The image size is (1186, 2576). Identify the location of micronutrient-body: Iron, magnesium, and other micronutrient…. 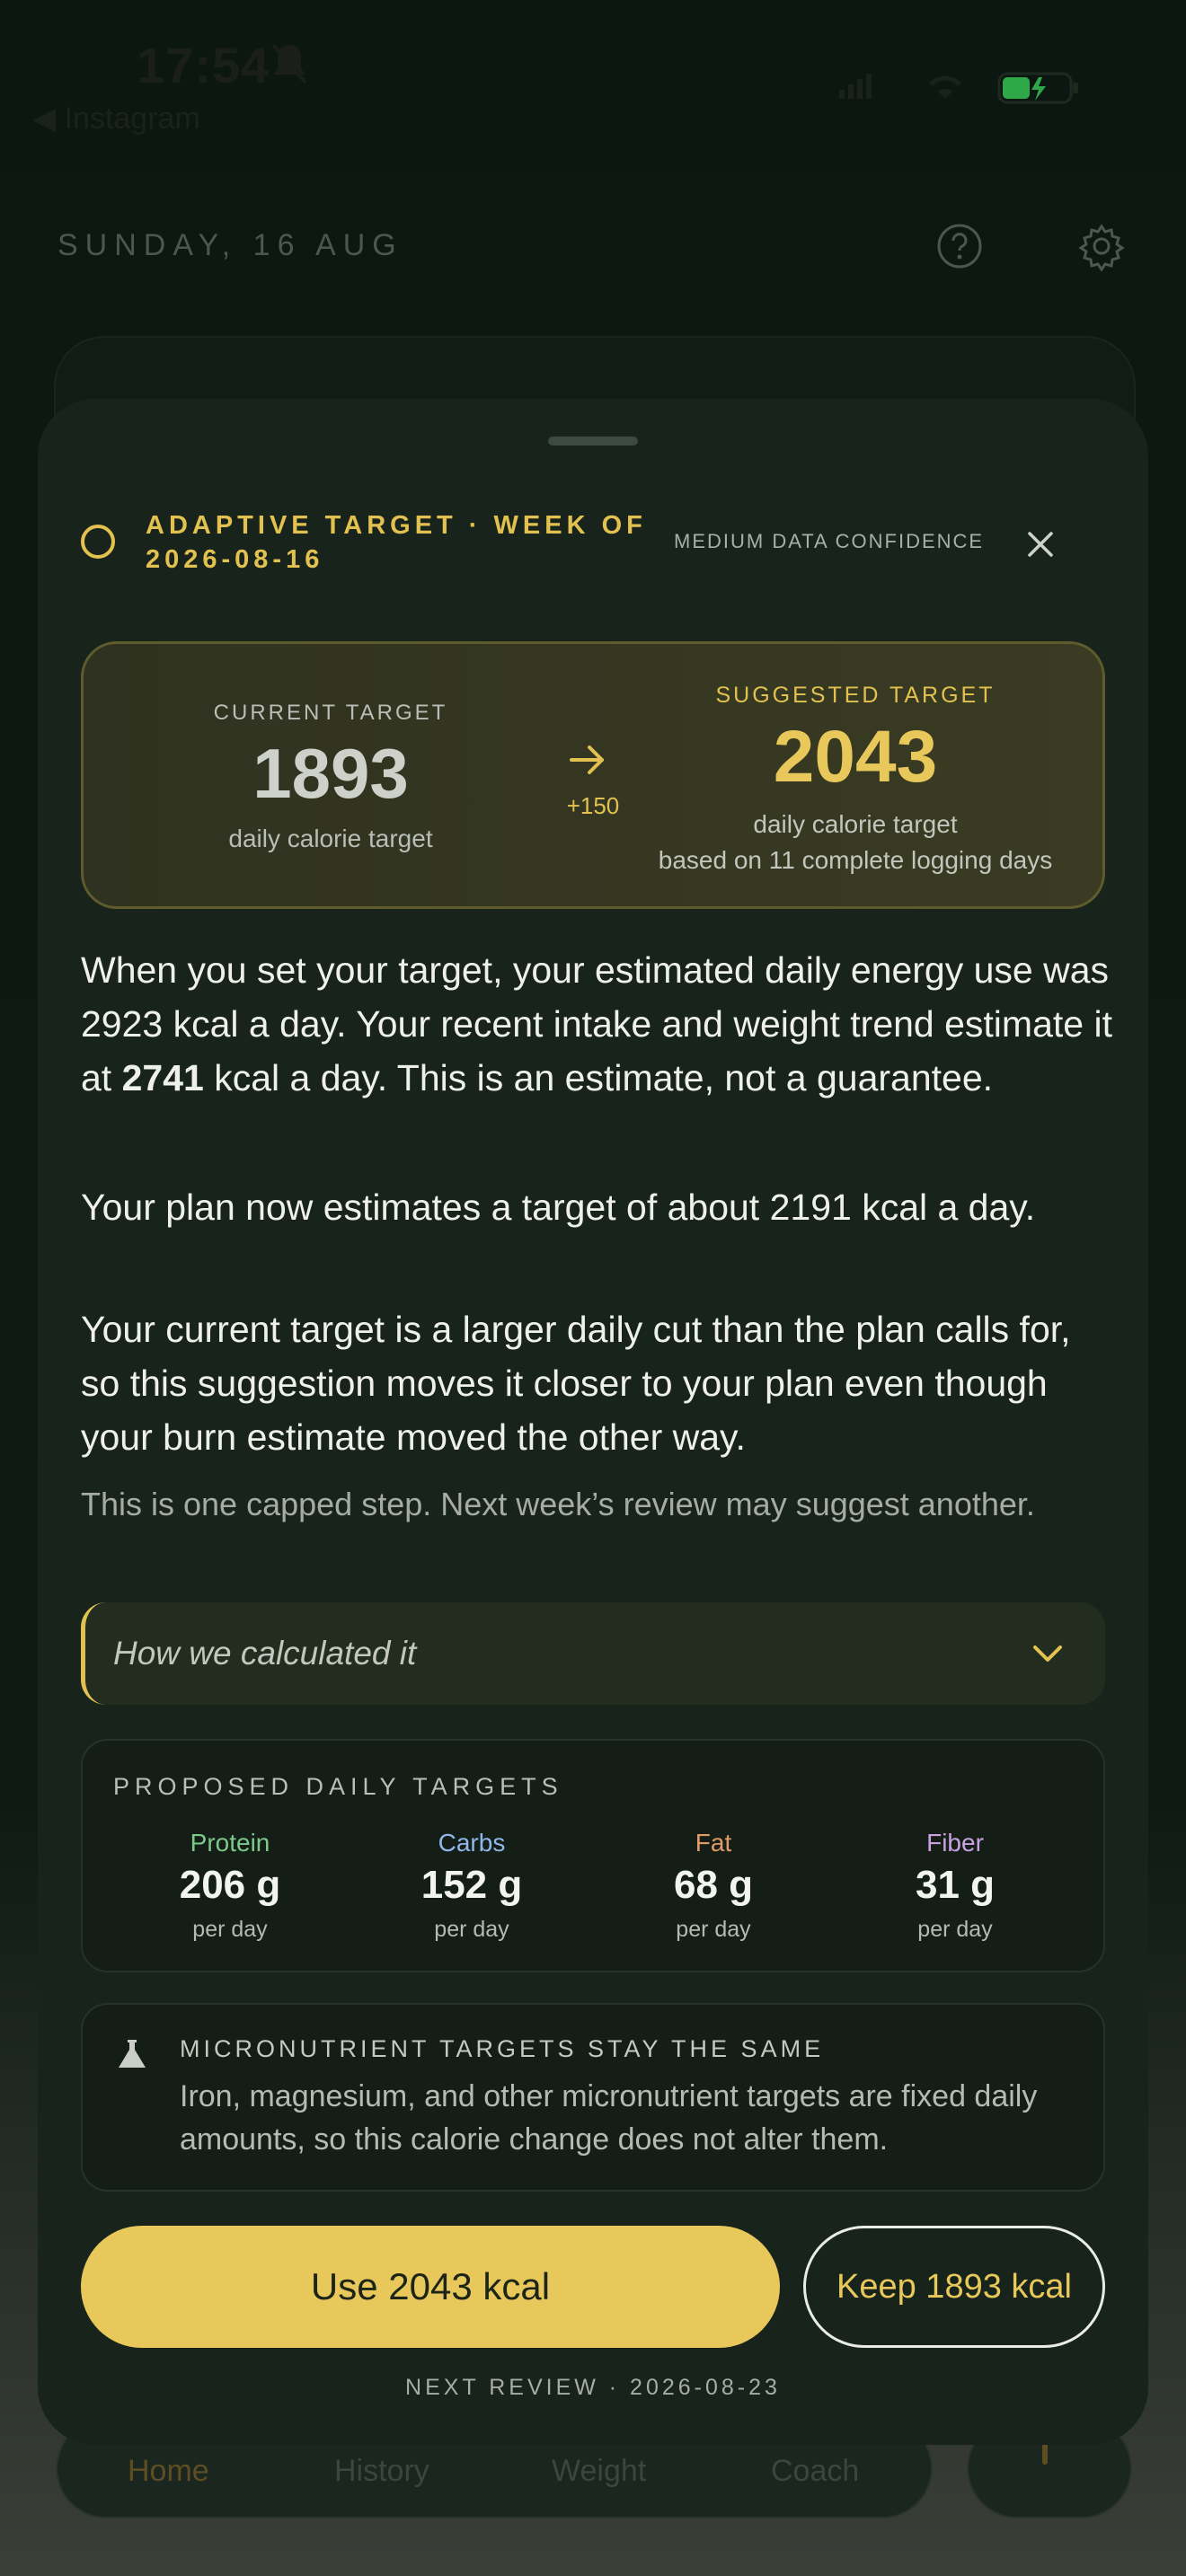
(609, 2118).